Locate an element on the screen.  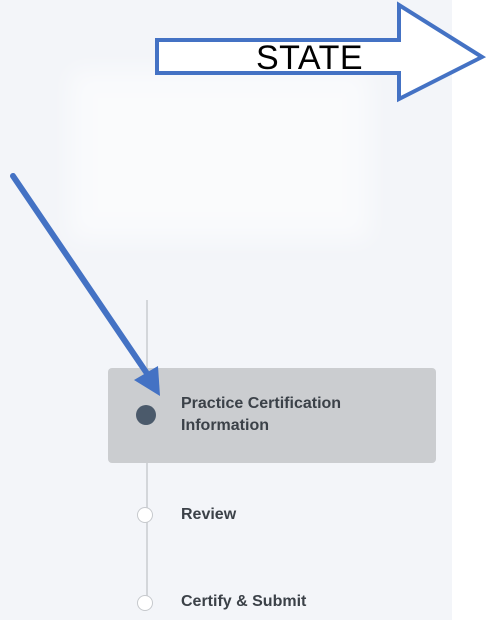
state-label: STATE is located at coordinates (310, 58).